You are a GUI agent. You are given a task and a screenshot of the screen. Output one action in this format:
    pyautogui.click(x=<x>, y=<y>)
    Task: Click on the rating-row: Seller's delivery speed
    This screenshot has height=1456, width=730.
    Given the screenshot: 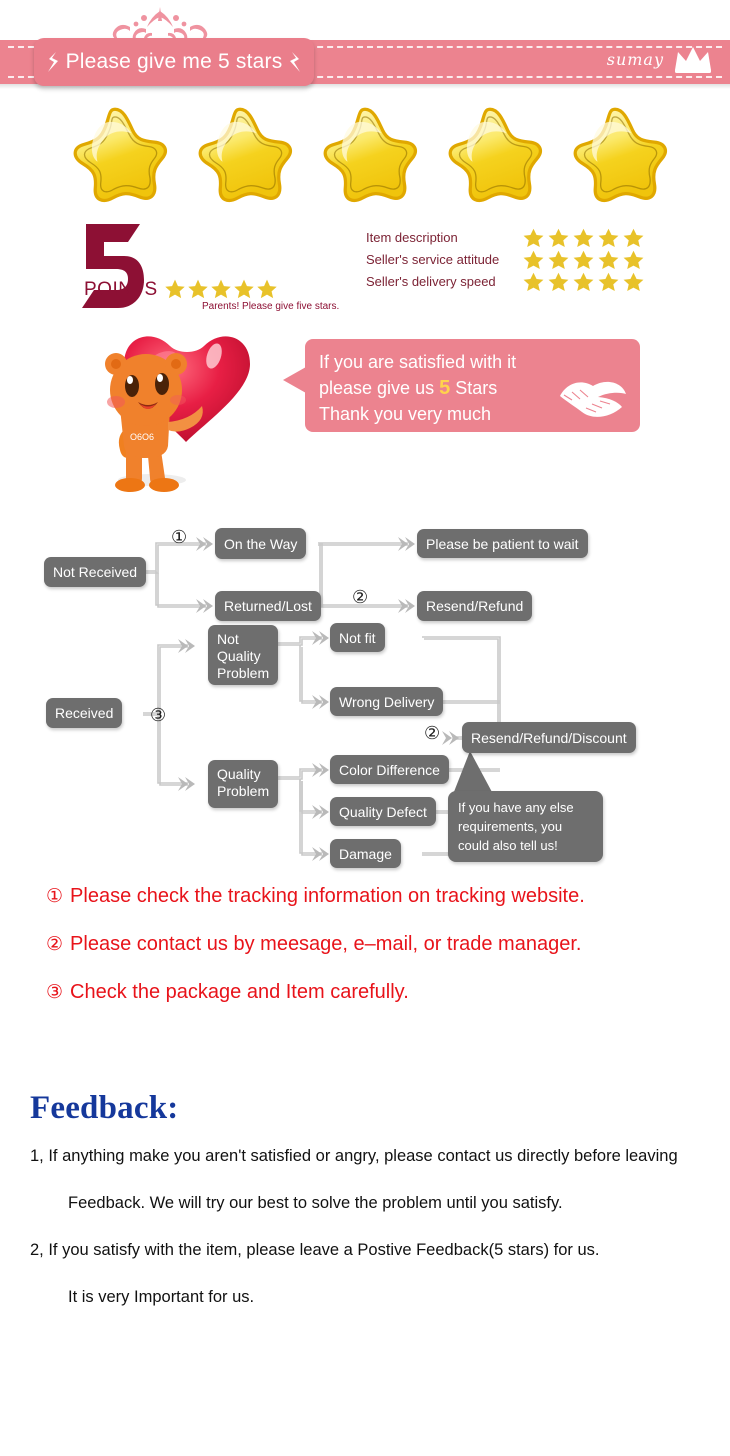 What is the action you would take?
    pyautogui.click(x=506, y=281)
    